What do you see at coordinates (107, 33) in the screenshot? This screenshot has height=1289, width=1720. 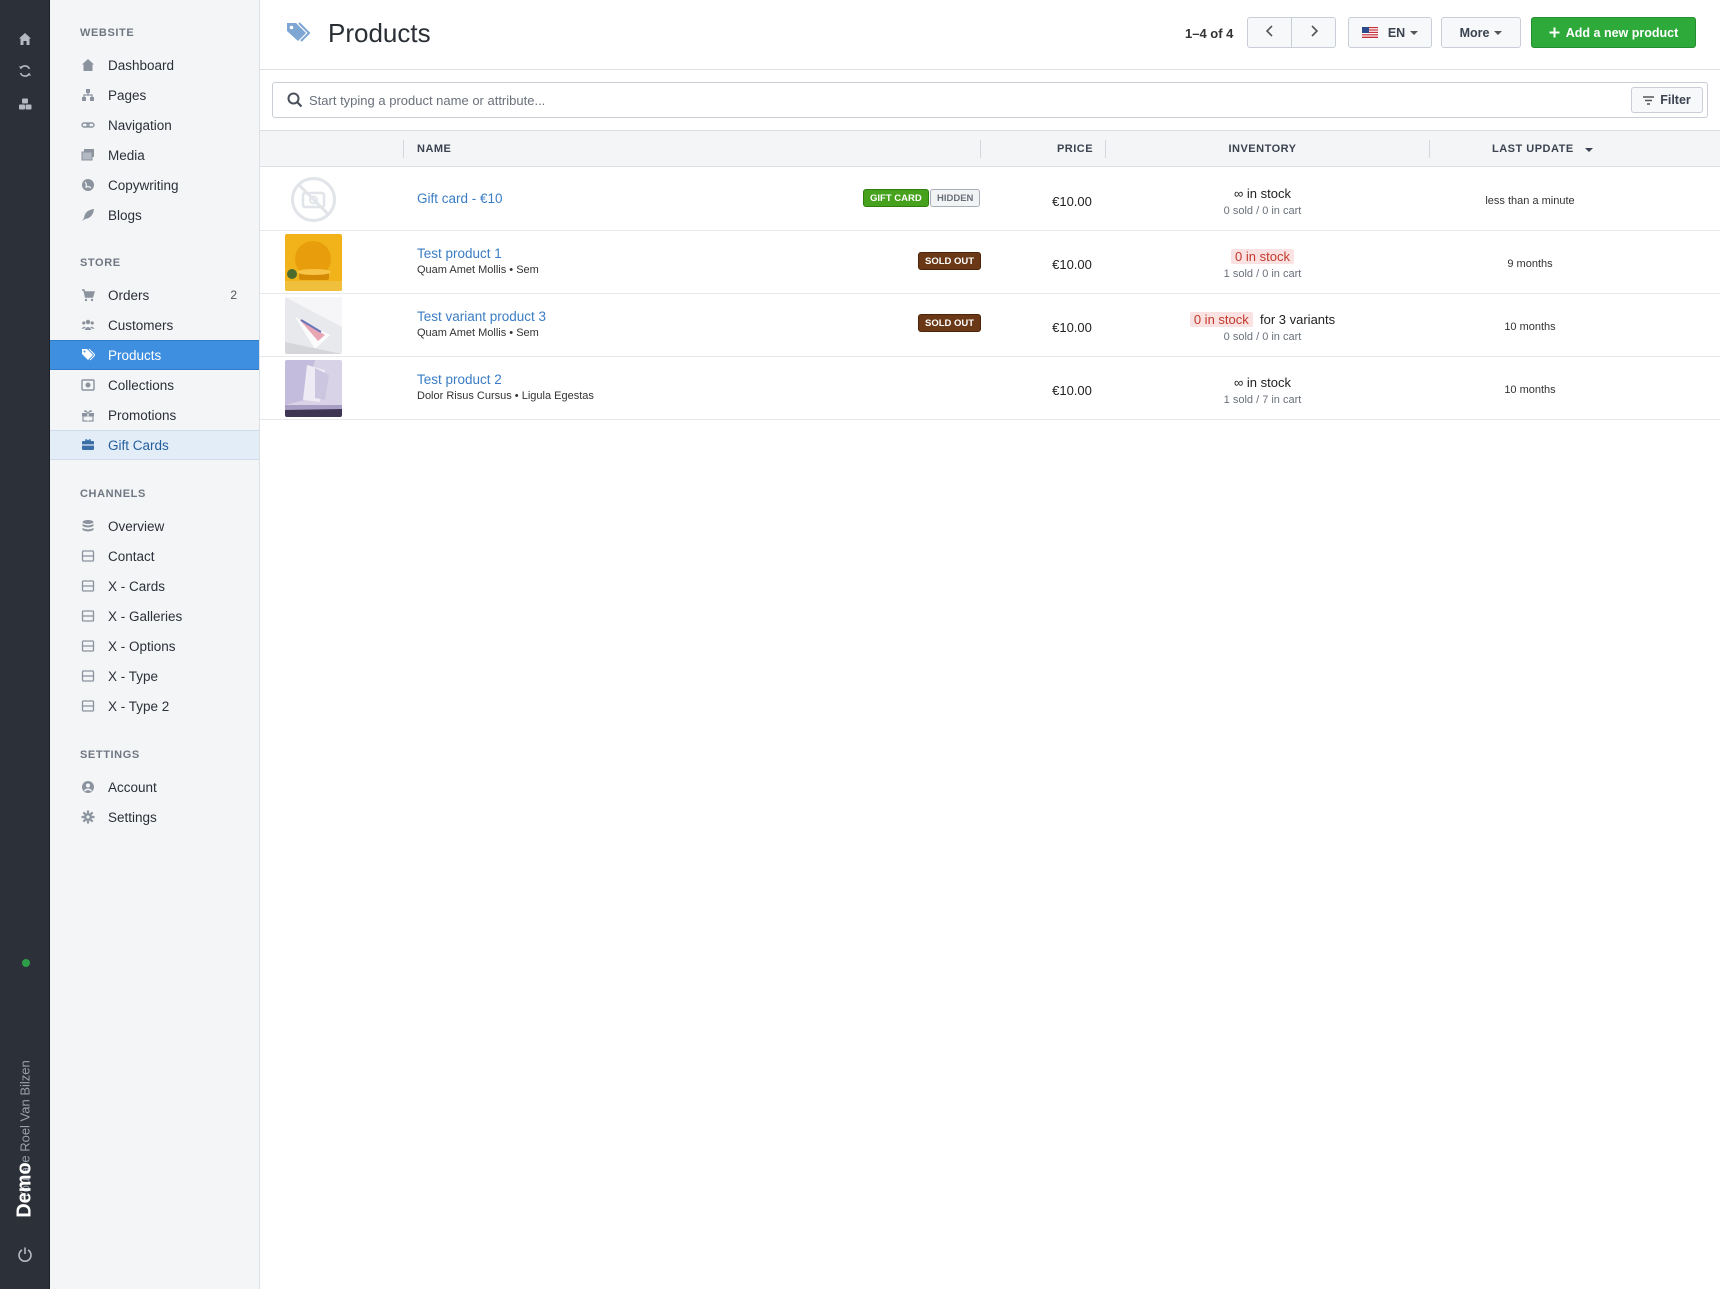 I see `sidebar-section-title: WEBSITE` at bounding box center [107, 33].